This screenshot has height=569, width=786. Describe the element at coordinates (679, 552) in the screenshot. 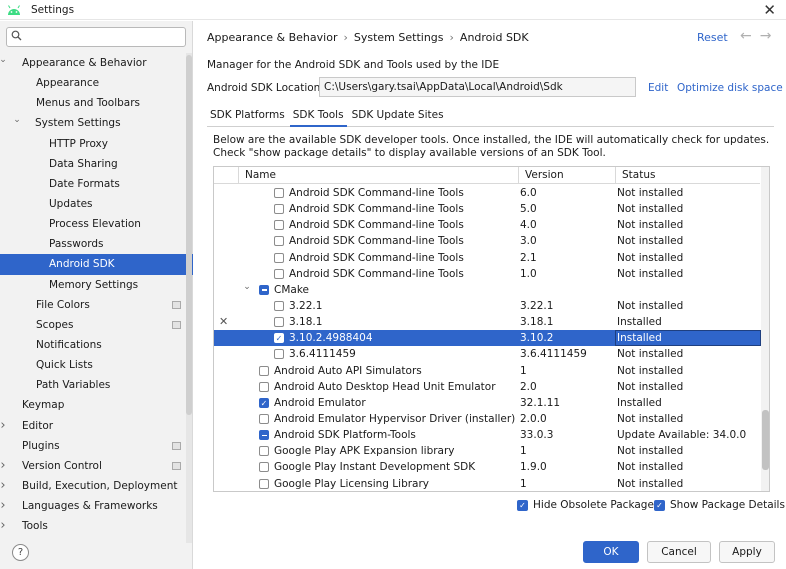

I see `cancel-button: Cancel` at that location.